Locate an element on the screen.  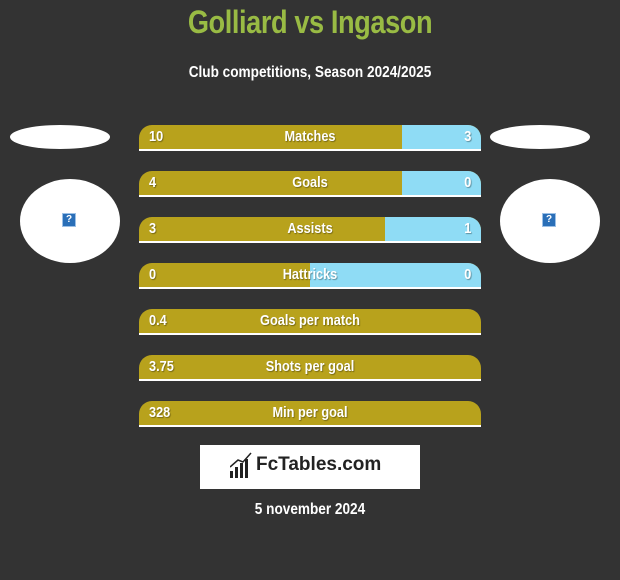
left-value: 0.4 is located at coordinates (158, 320).